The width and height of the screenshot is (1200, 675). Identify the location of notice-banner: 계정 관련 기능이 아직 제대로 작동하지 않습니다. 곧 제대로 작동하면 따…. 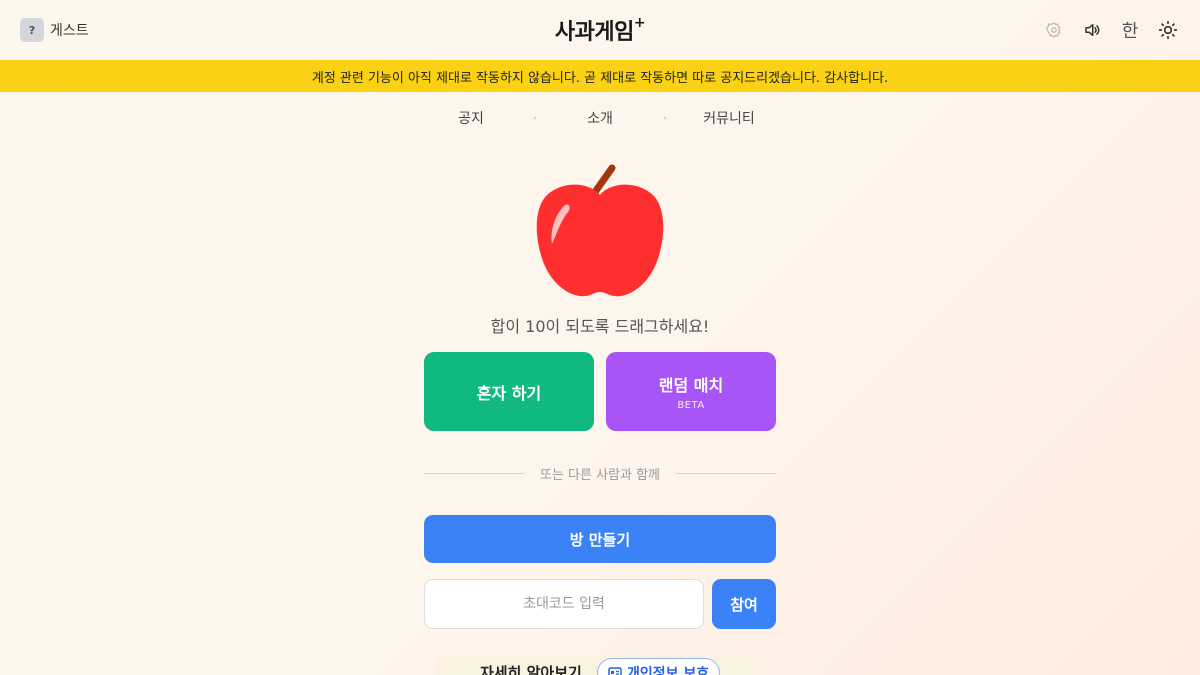
(600, 76).